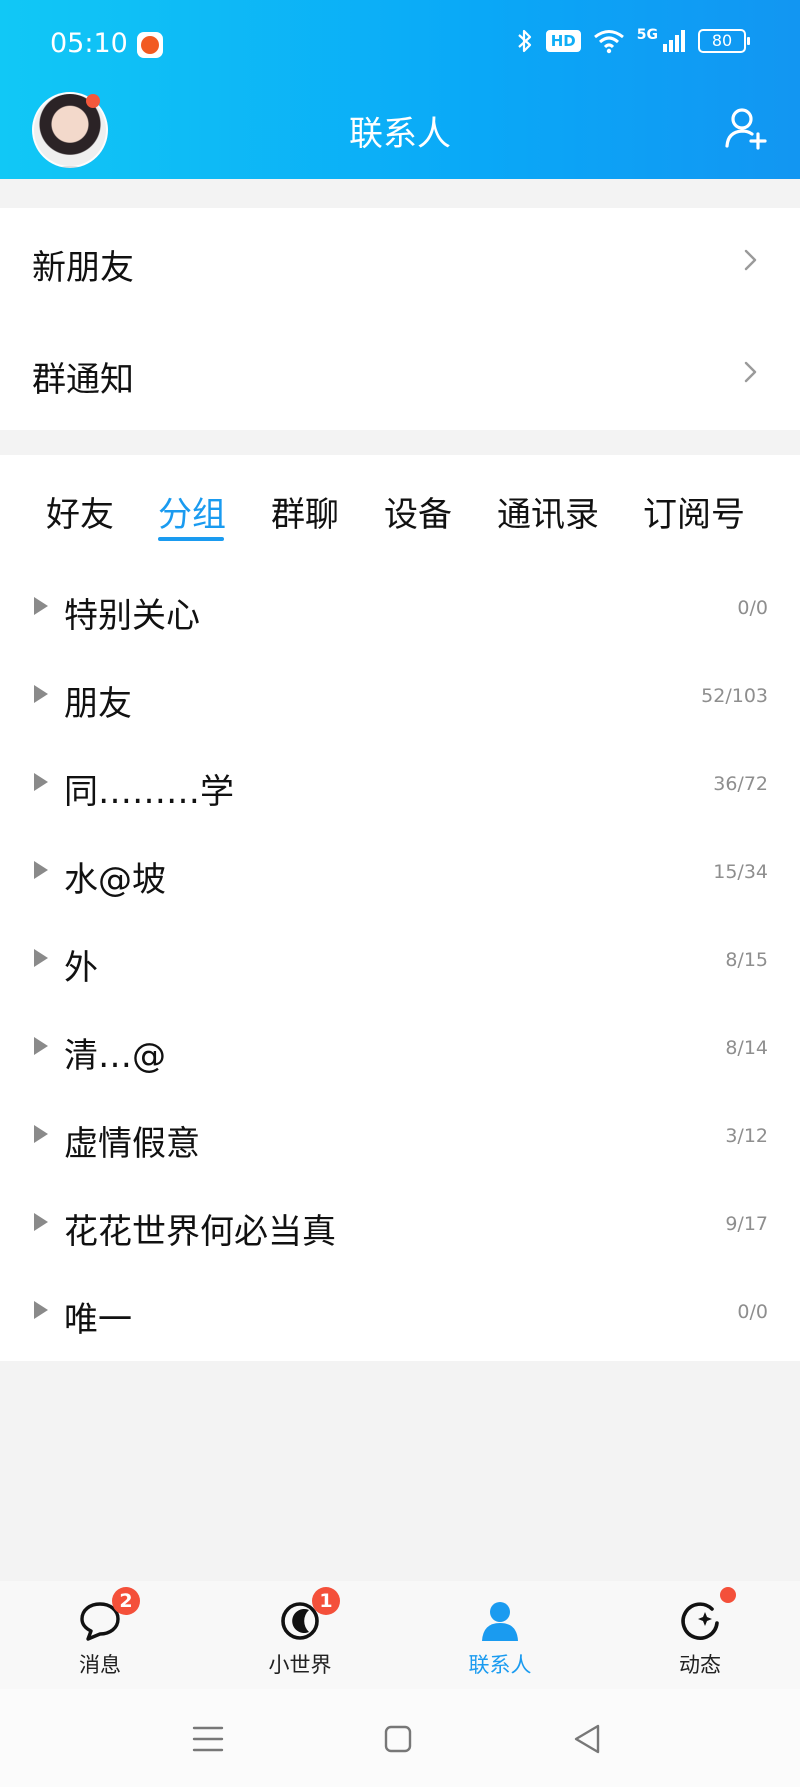 The height and width of the screenshot is (1787, 800). What do you see at coordinates (83, 268) in the screenshot?
I see `new-friends-label: 新朋友` at bounding box center [83, 268].